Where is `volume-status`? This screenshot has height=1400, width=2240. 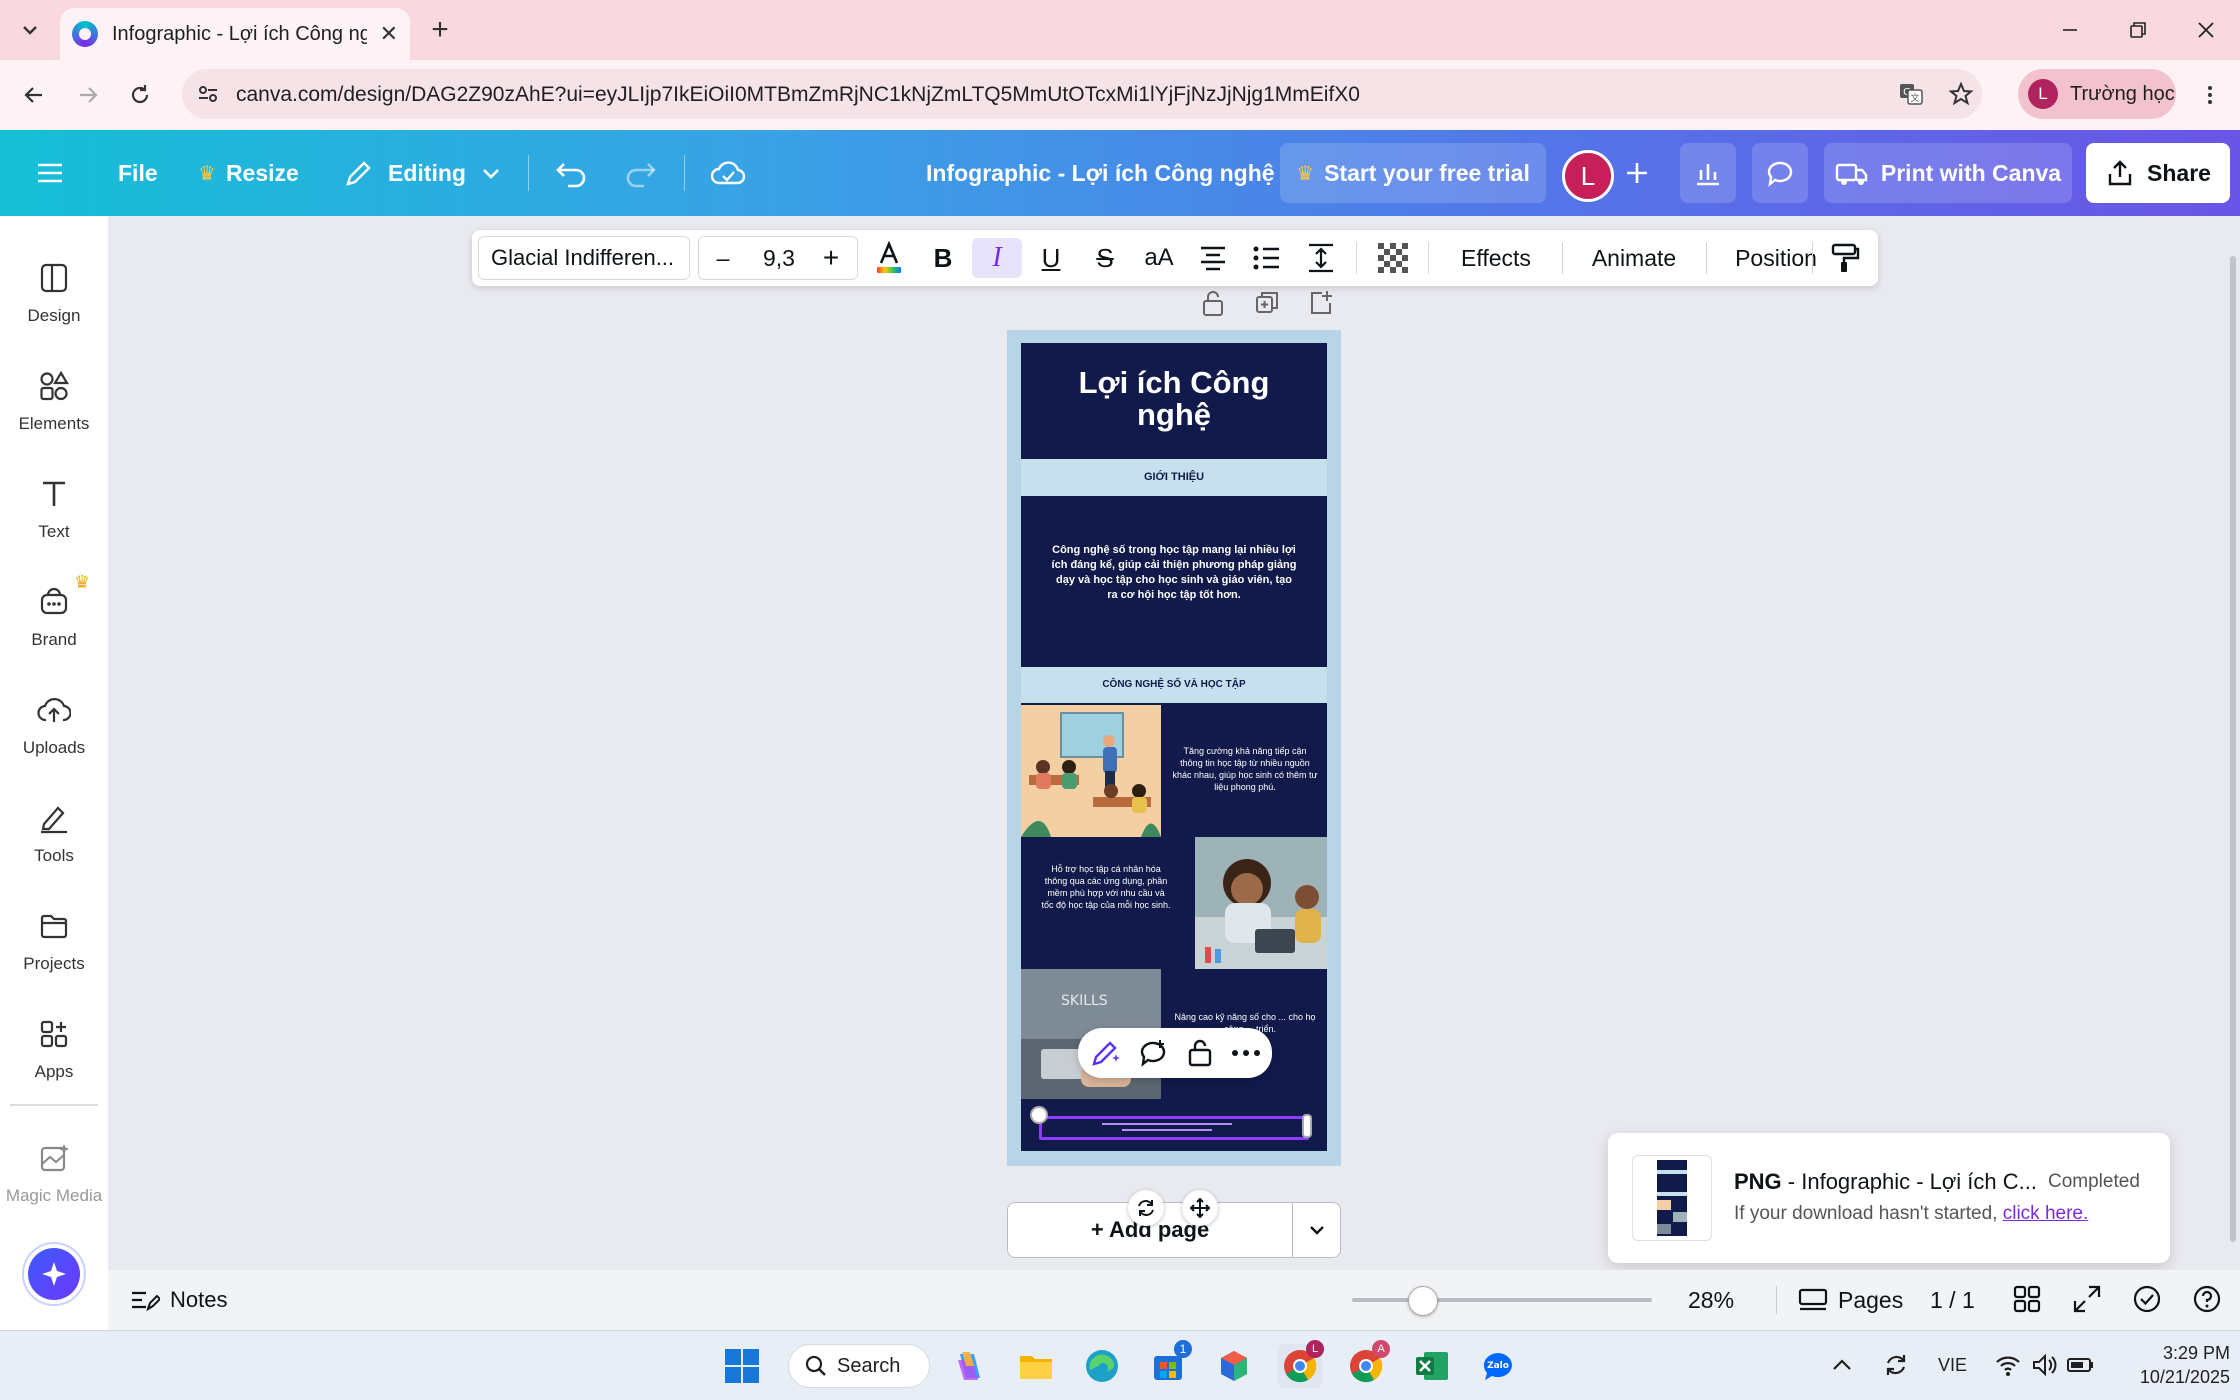 volume-status is located at coordinates (2044, 1365).